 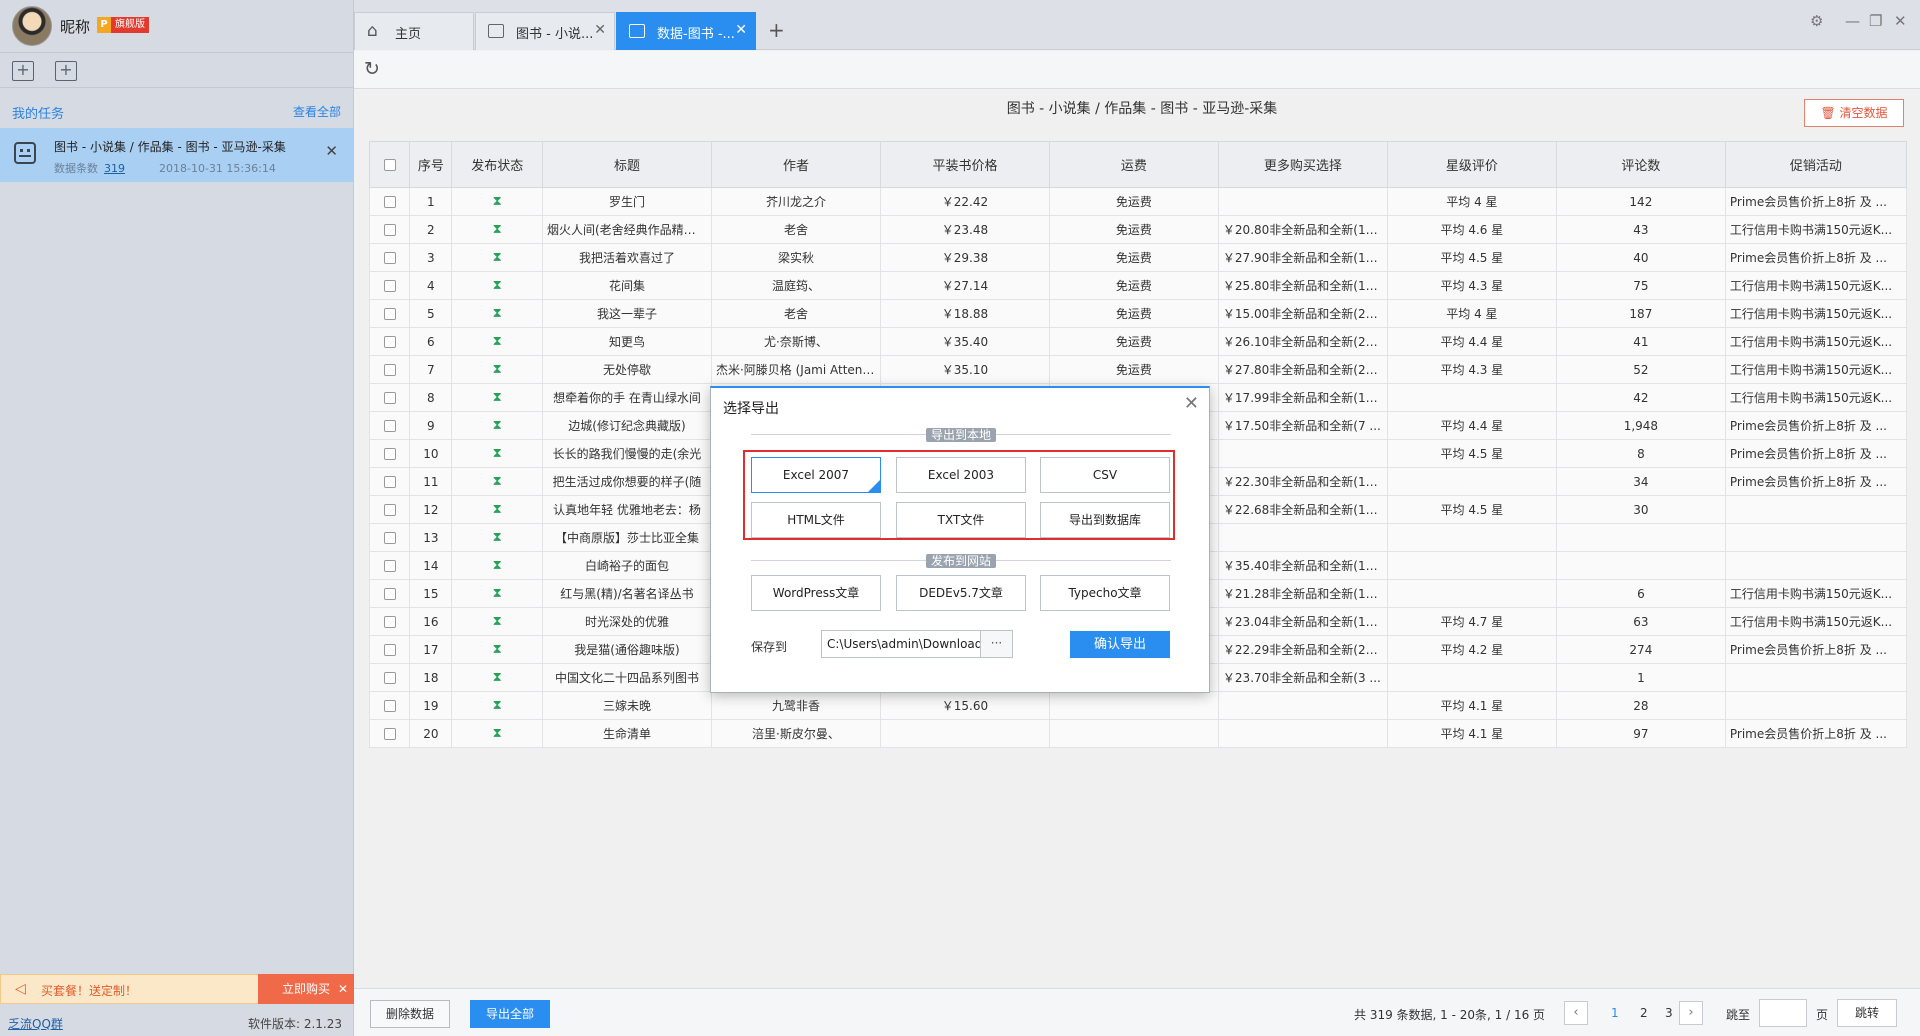 What do you see at coordinates (1852, 21) in the screenshot?
I see `minimize-icon: —` at bounding box center [1852, 21].